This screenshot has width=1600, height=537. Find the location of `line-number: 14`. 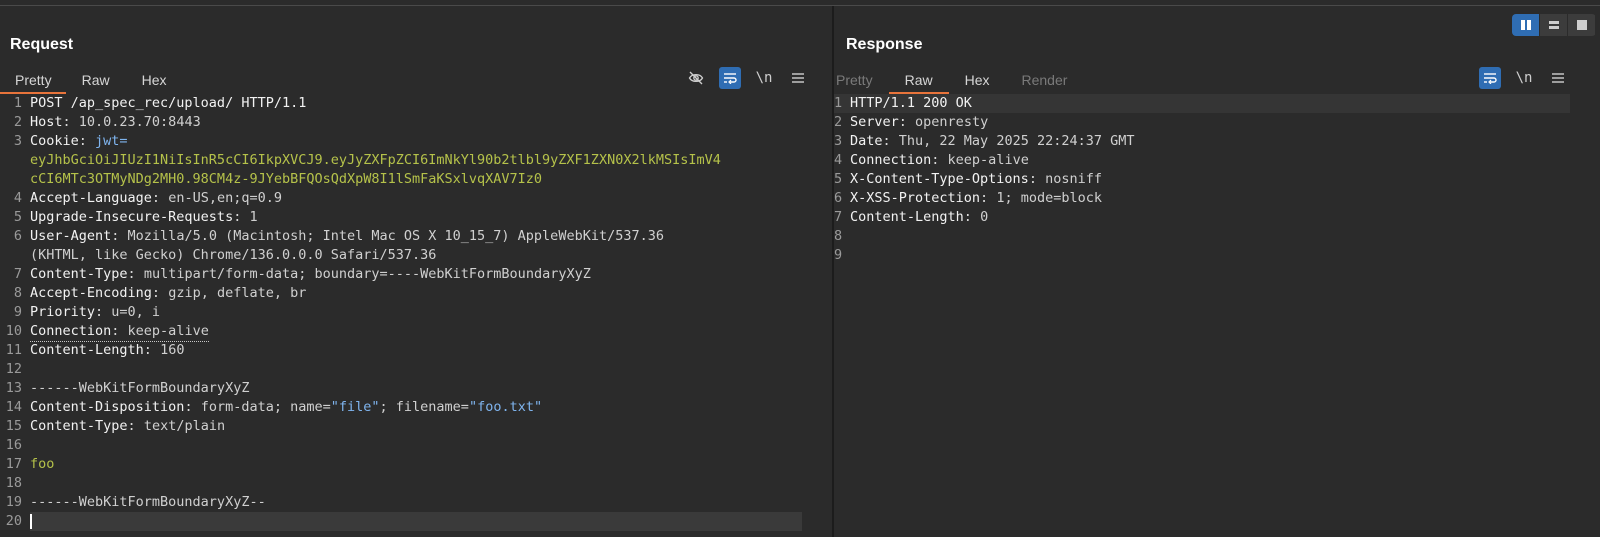

line-number: 14 is located at coordinates (13, 407).